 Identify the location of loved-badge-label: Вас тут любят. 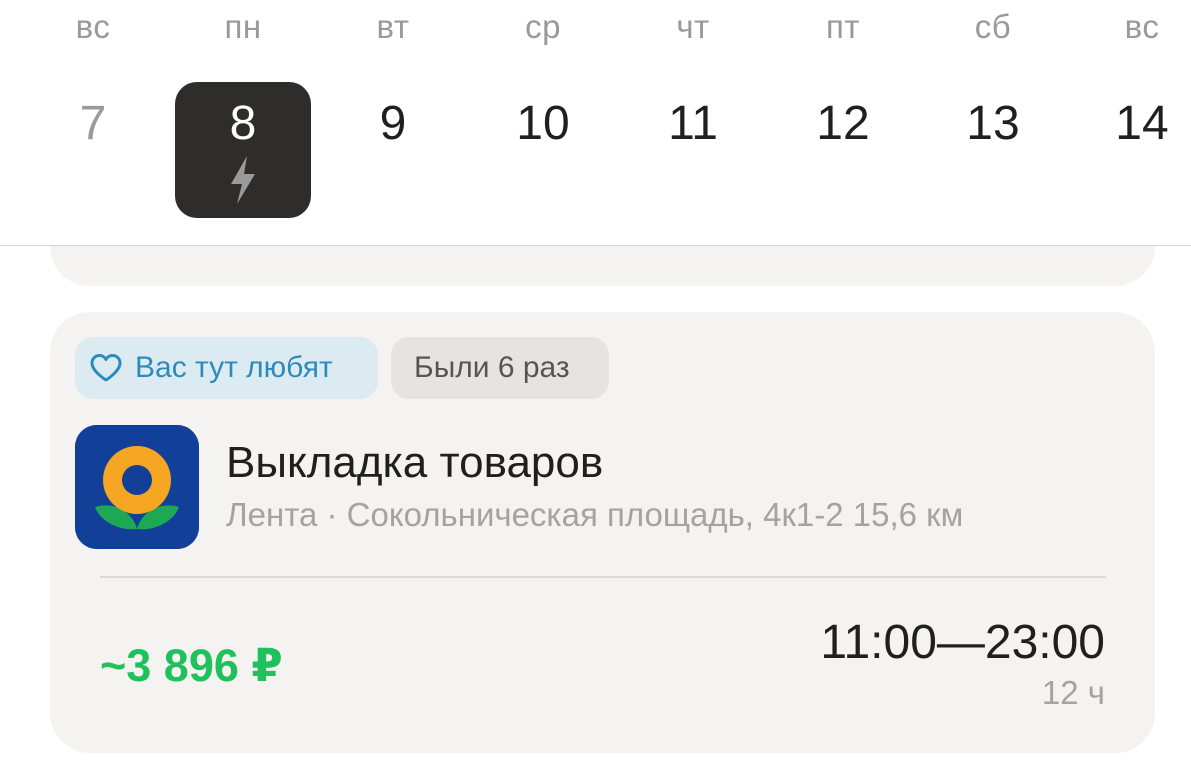
(234, 367).